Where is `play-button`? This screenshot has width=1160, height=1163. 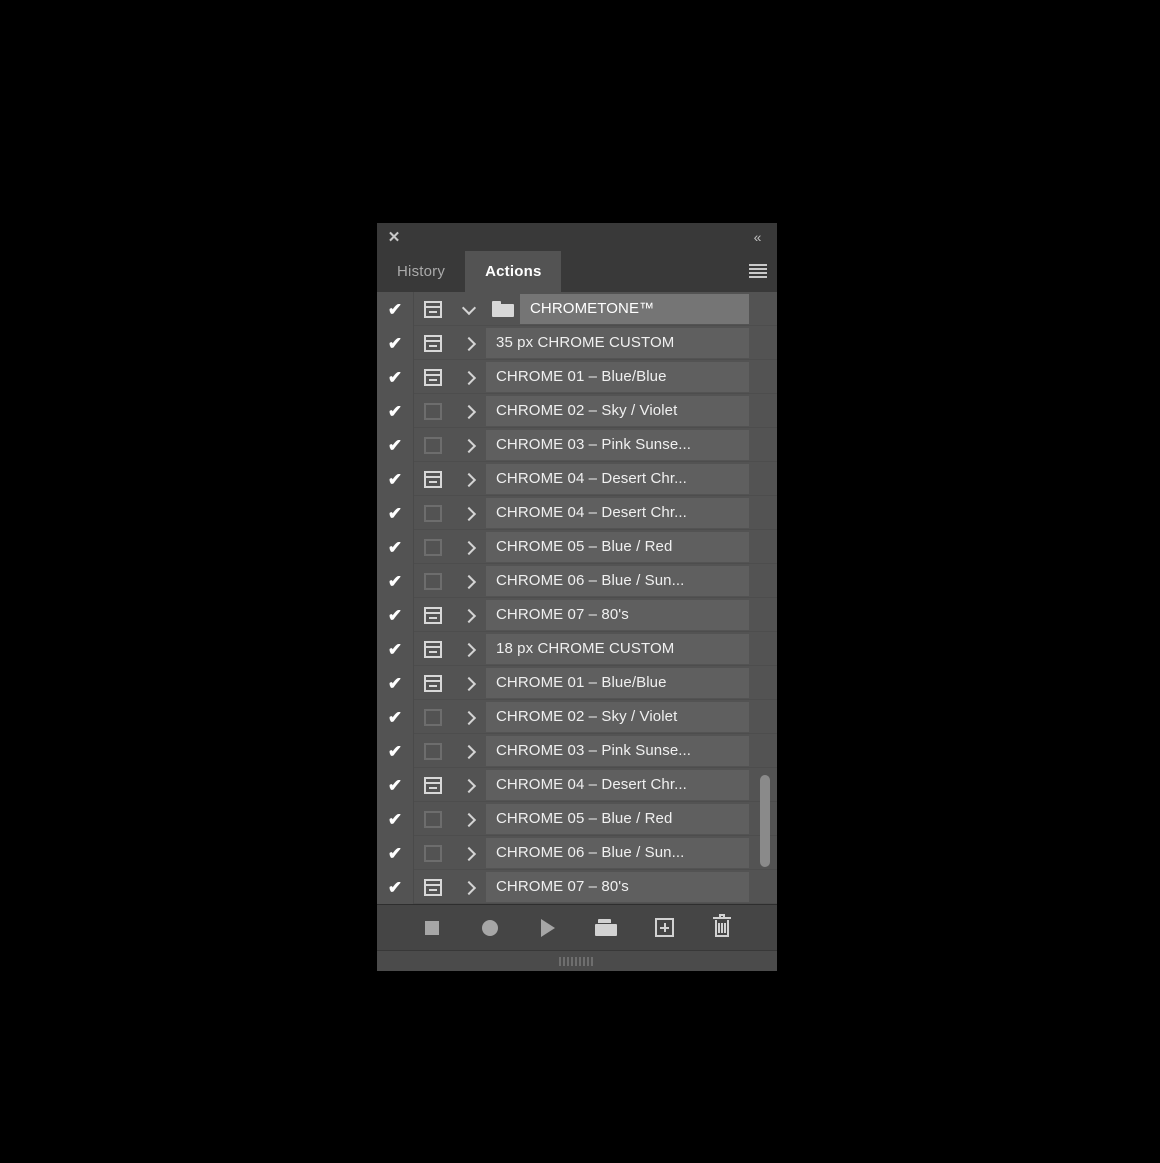
play-button is located at coordinates (548, 928).